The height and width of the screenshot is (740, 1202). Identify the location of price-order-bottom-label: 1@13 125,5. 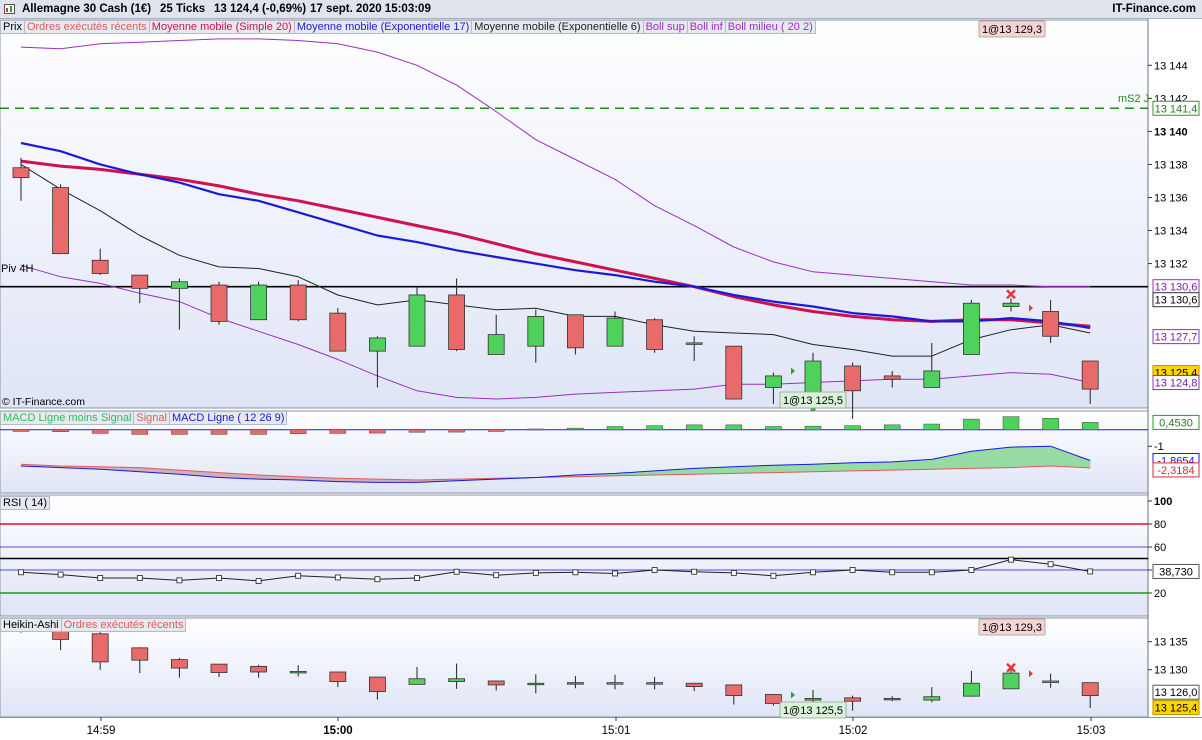
(813, 401).